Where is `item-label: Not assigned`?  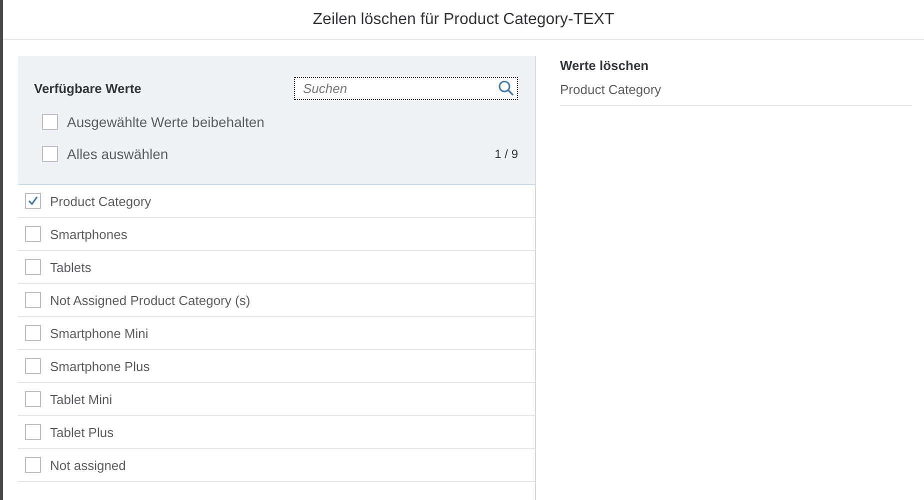
item-label: Not assigned is located at coordinates (88, 465).